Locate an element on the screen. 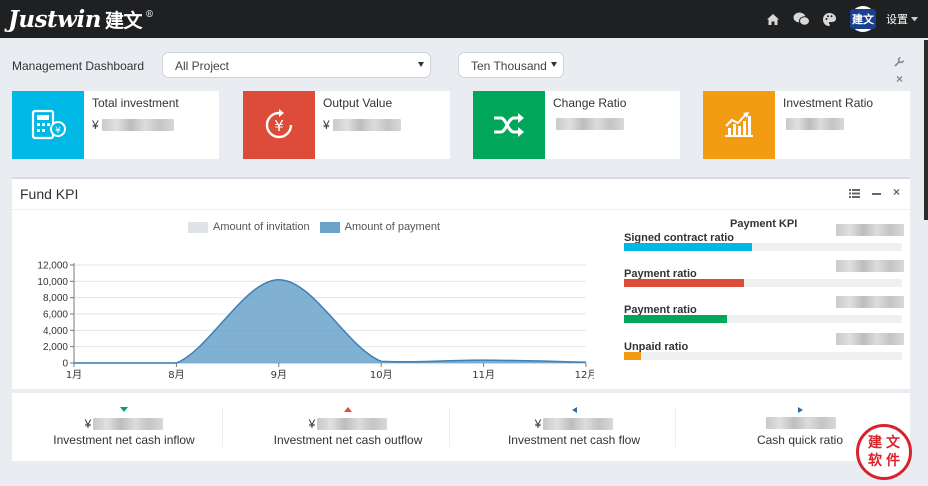 The image size is (928, 486). project-select-value: All Project is located at coordinates (202, 66).